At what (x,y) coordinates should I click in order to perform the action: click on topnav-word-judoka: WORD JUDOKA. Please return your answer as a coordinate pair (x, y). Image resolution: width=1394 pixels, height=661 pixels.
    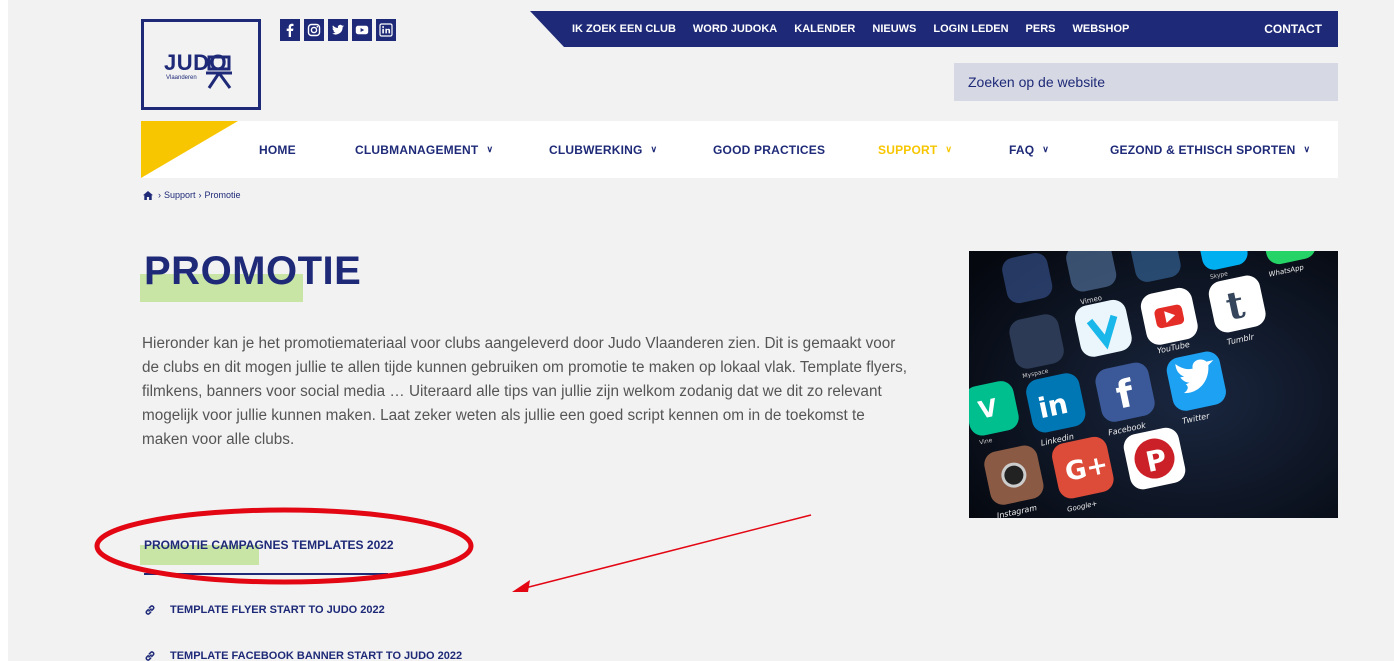
    Looking at the image, I should click on (735, 29).